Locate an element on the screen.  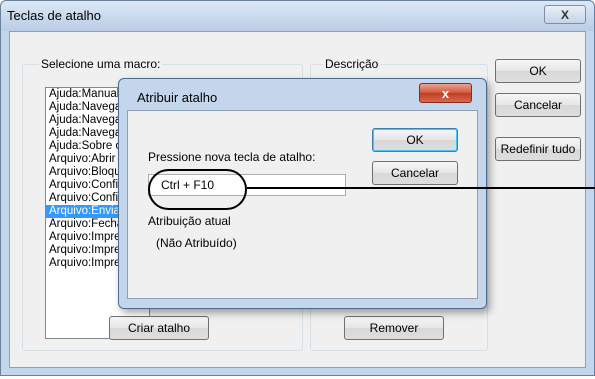
dialog-title: Atribuir atalho is located at coordinates (177, 97).